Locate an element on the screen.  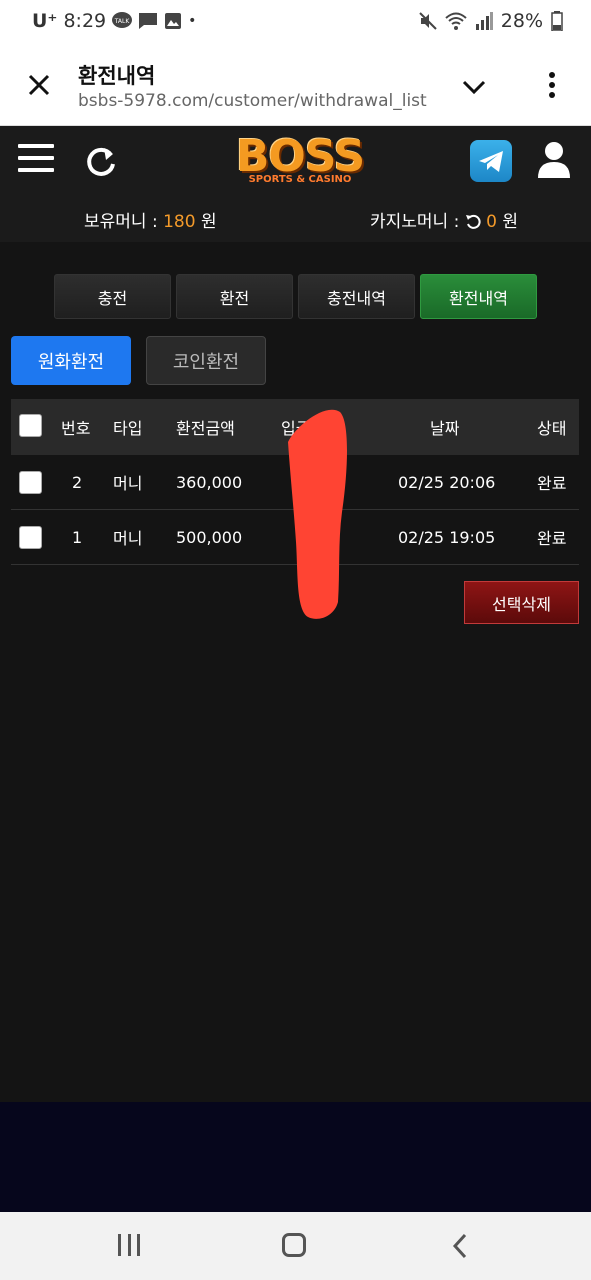
money-bar: 보유머니 : 180 원 카지노머니 : 0 원 is located at coordinates (295, 220).